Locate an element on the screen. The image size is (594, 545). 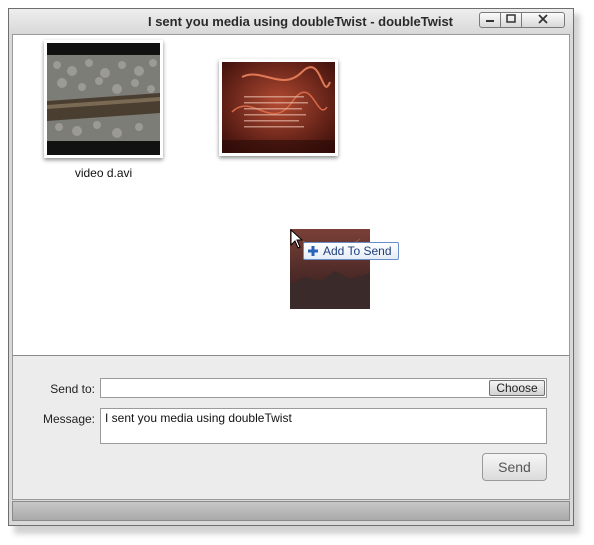
send-button: Send is located at coordinates (514, 467).